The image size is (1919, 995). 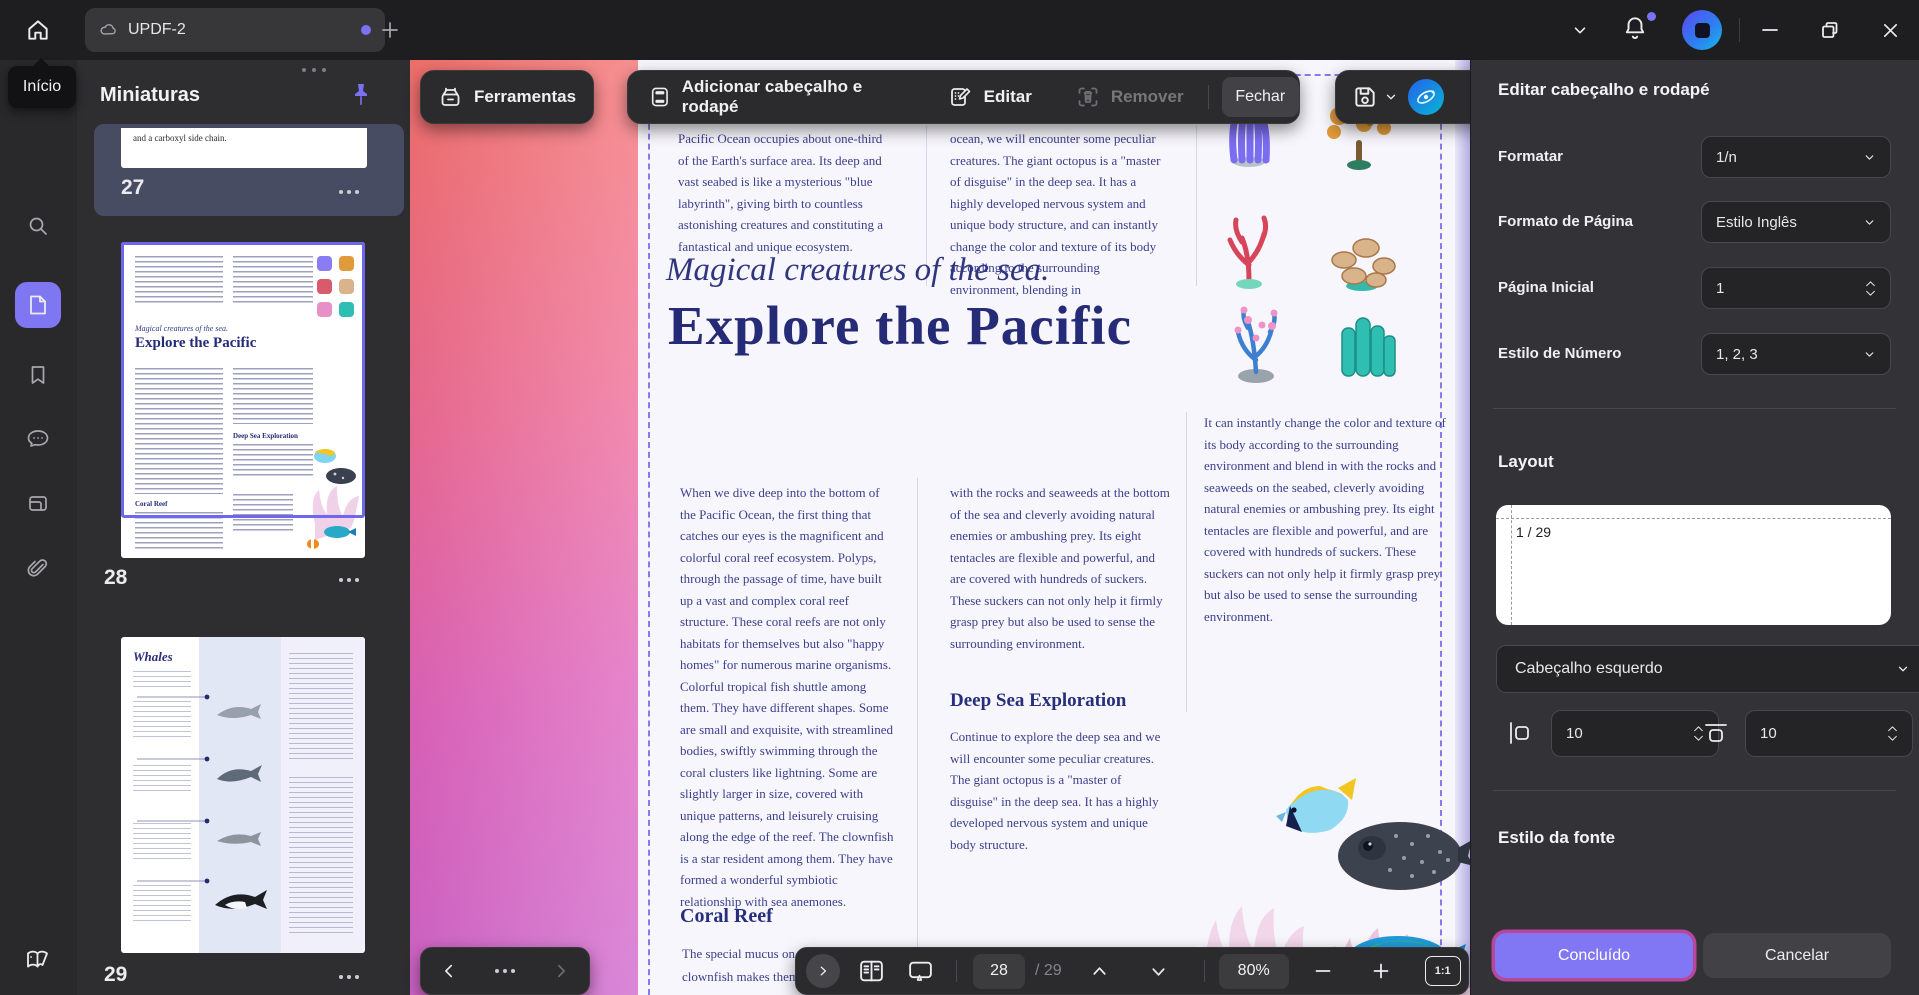 I want to click on doc-subtitle: Magical creatures of the sea., so click(x=858, y=270).